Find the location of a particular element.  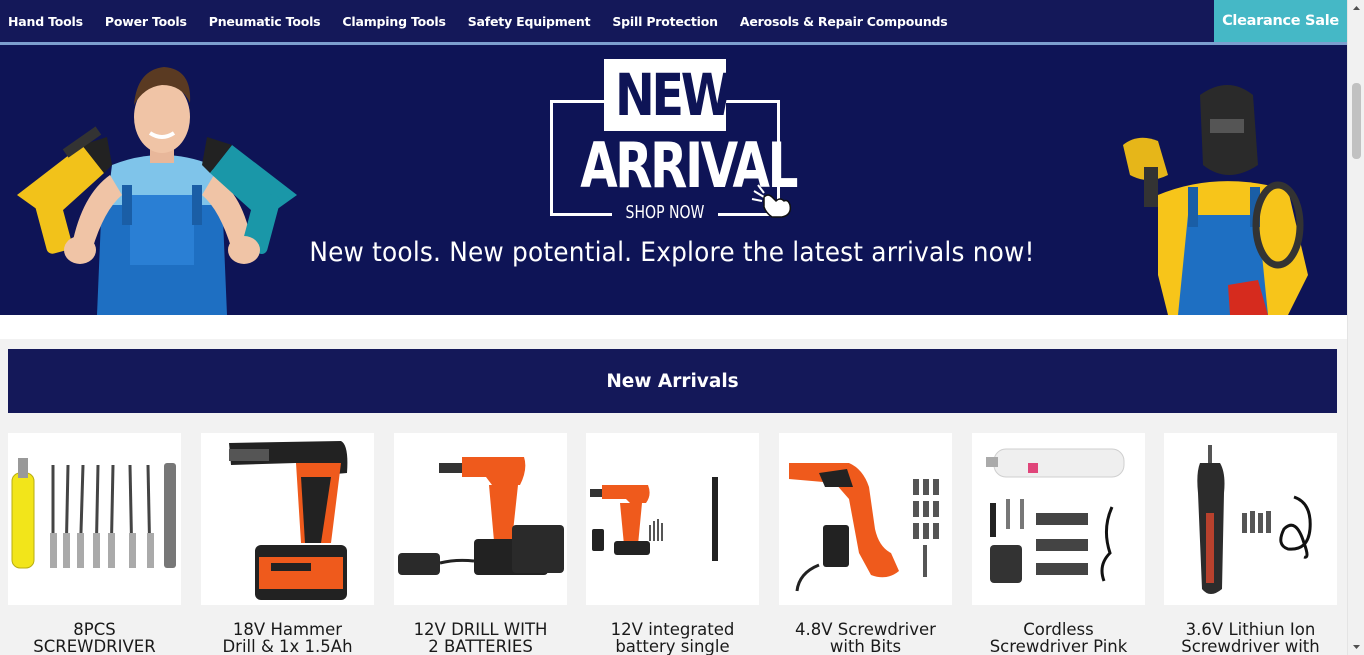

product-card: 18V Hammer Drill & 1x 1.5Ah is located at coordinates (287, 544).